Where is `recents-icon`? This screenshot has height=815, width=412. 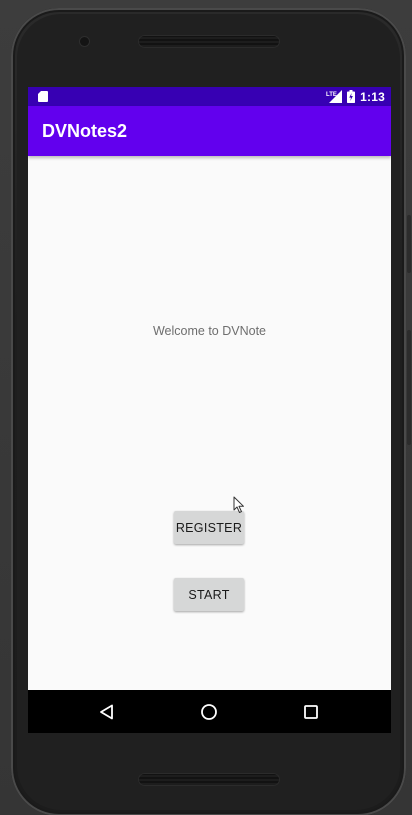
recents-icon is located at coordinates (311, 712).